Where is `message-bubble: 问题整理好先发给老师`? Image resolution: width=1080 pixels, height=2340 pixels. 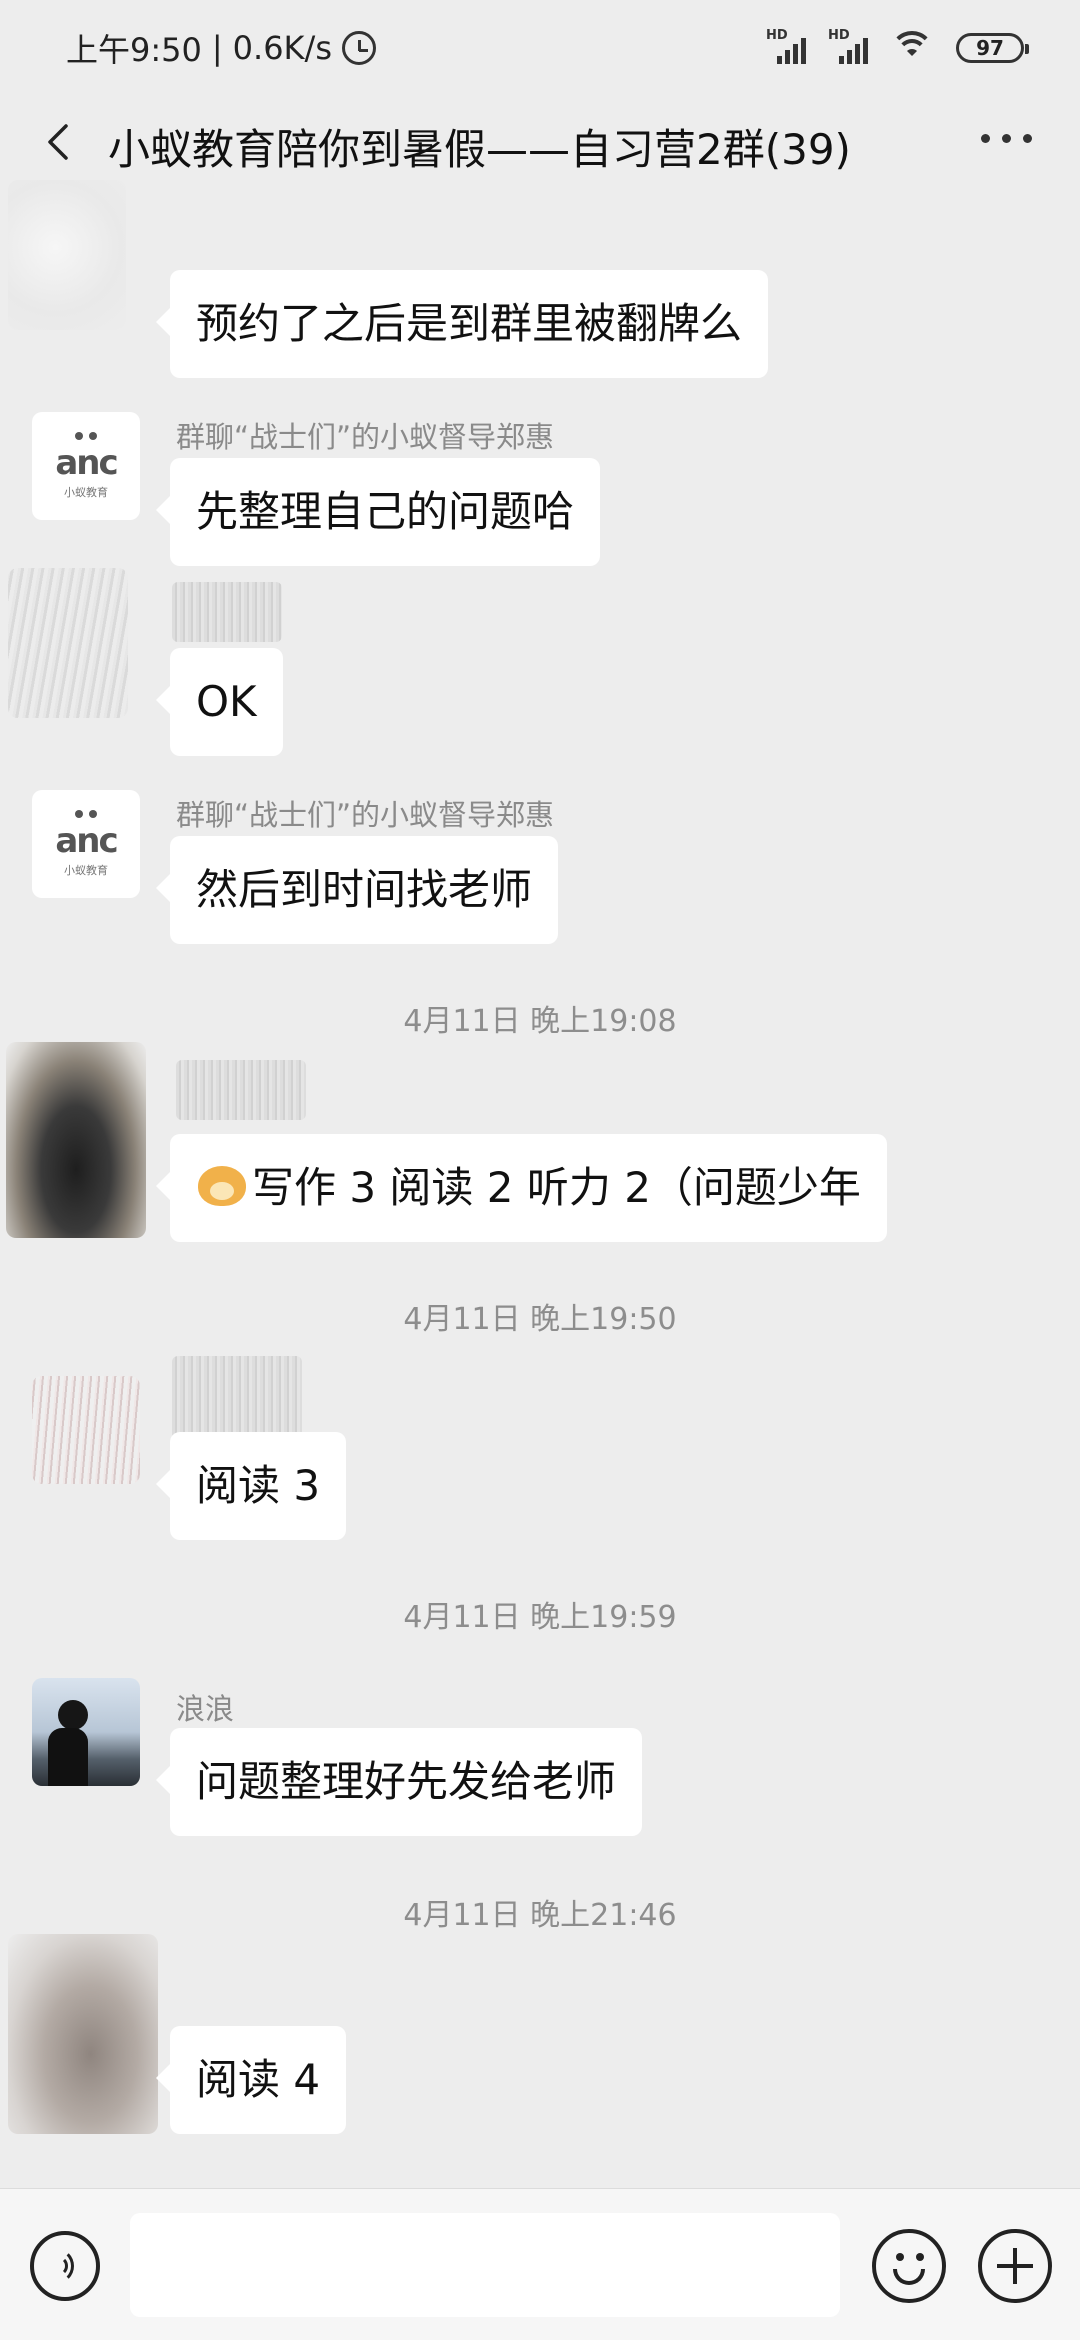
message-bubble: 问题整理好先发给老师 is located at coordinates (399, 1782).